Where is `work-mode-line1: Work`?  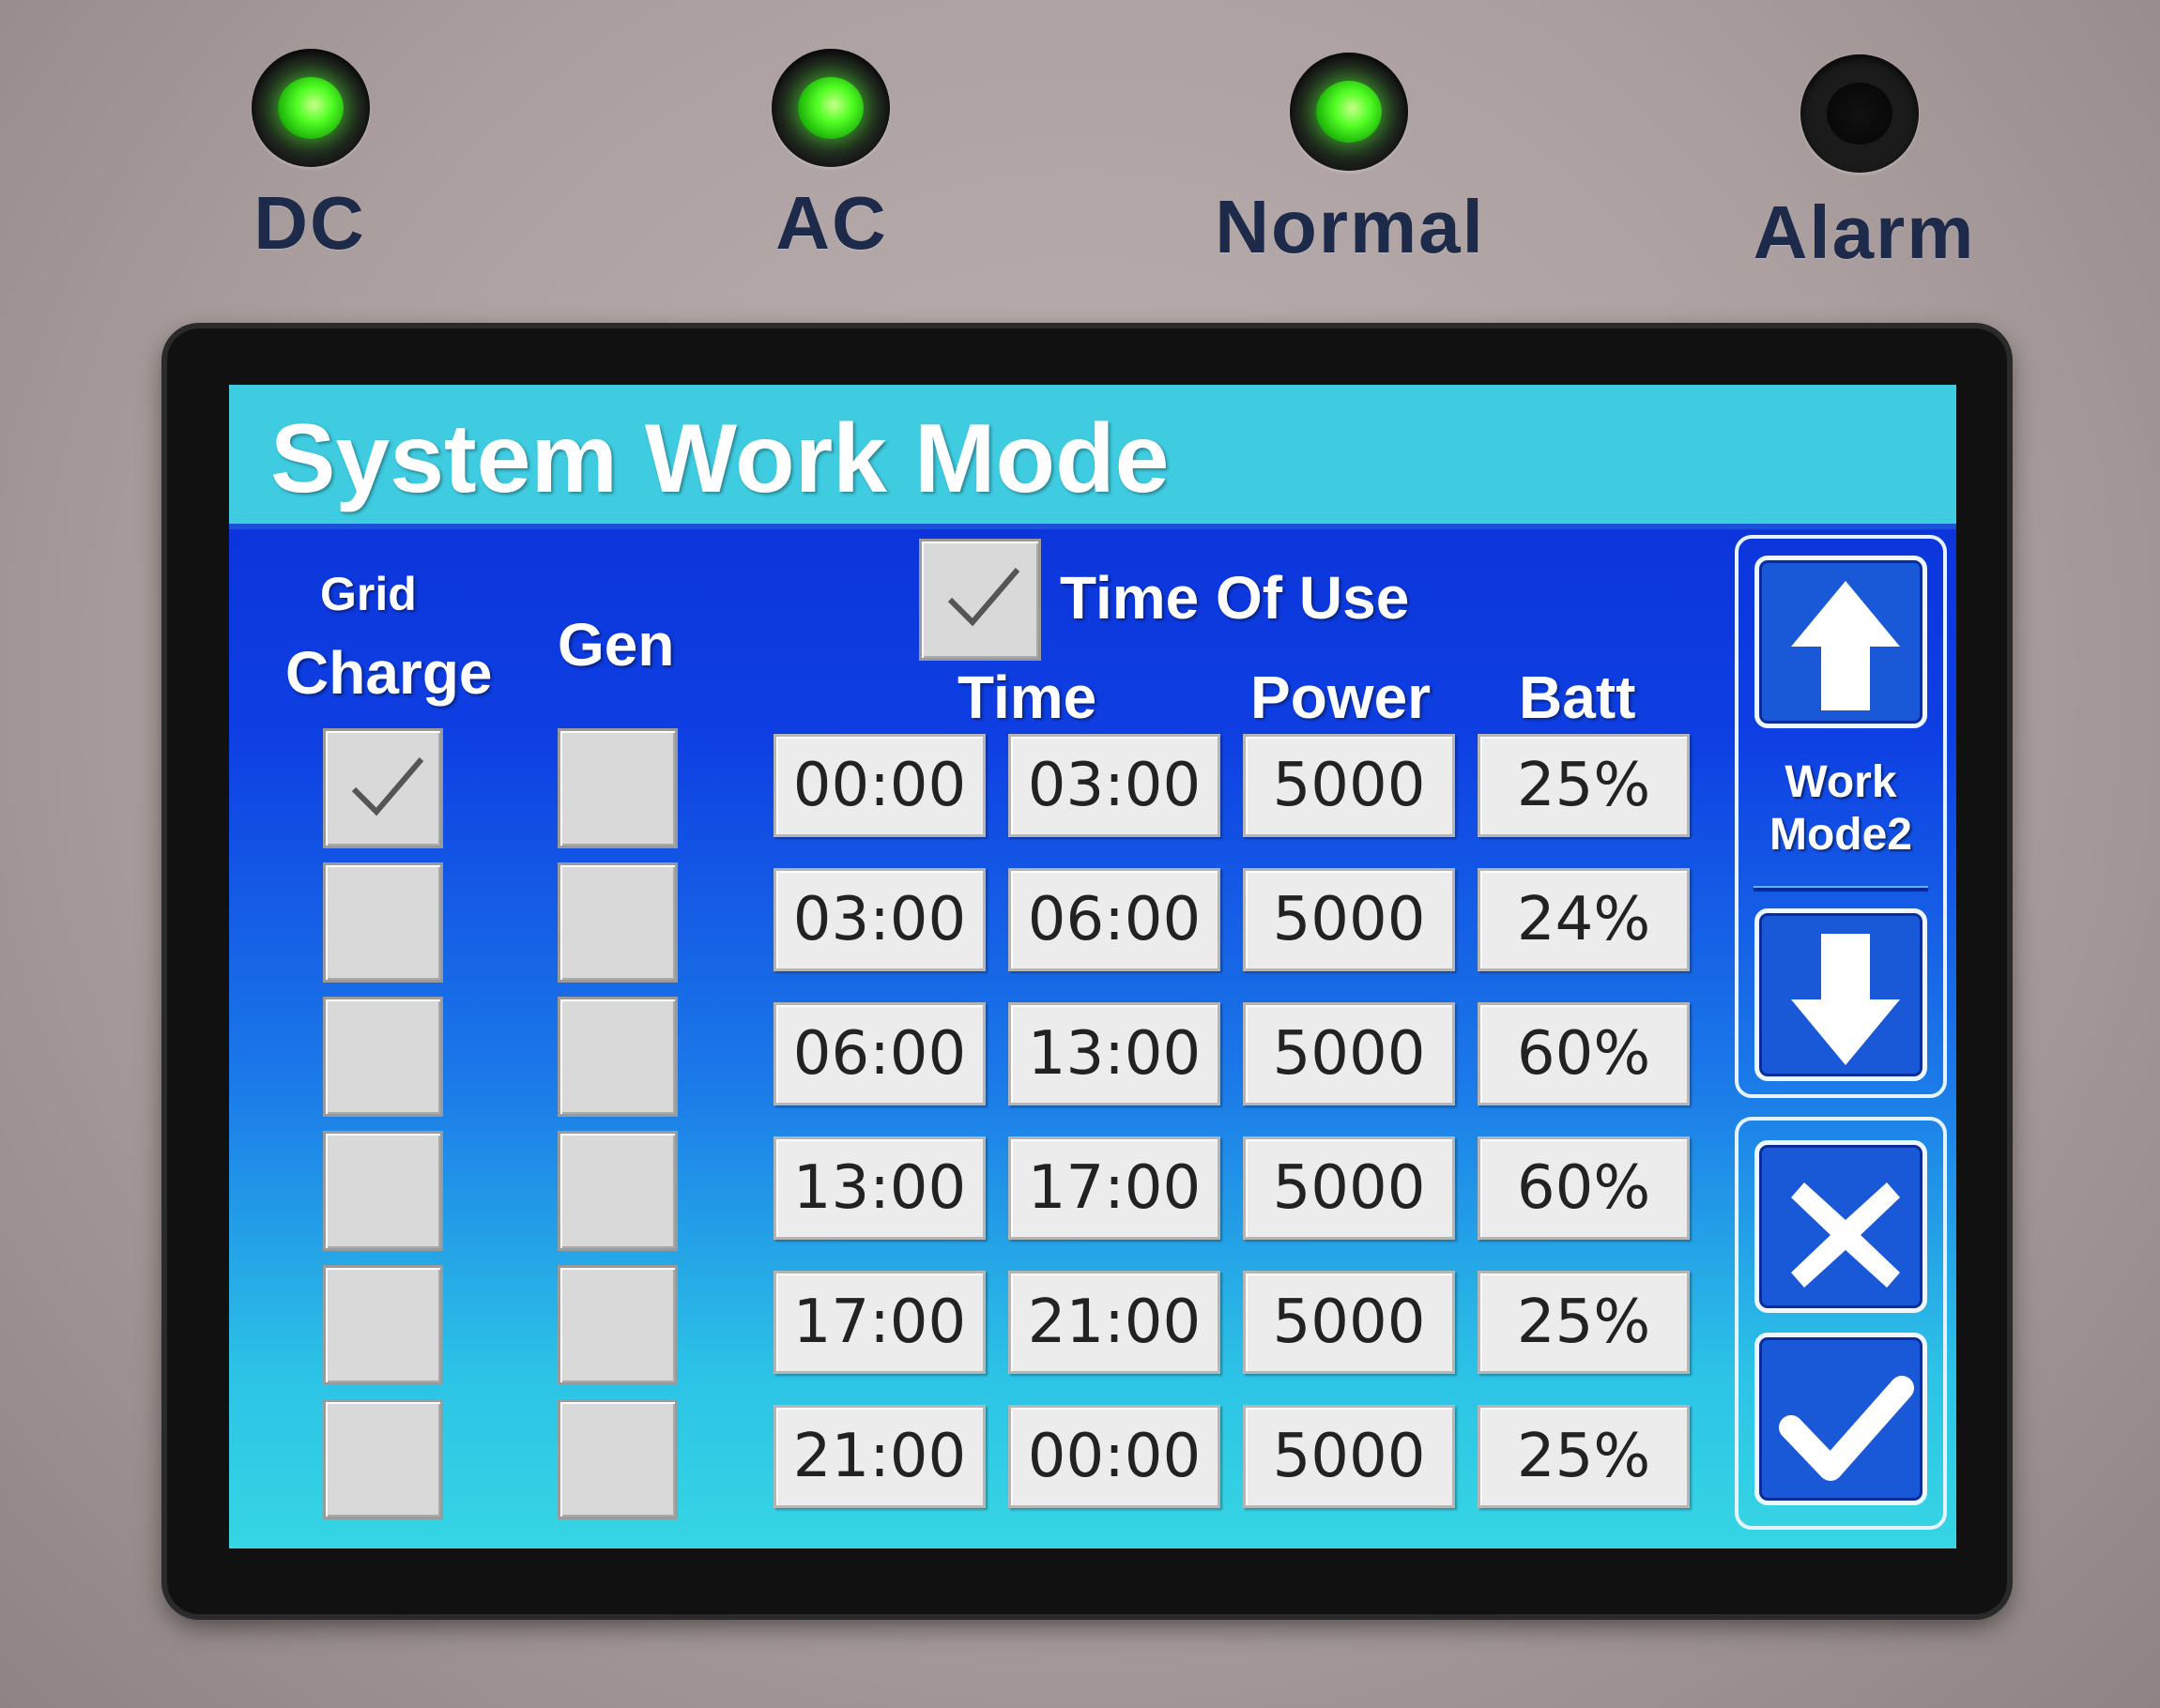
work-mode-line1: Work is located at coordinates (1841, 782).